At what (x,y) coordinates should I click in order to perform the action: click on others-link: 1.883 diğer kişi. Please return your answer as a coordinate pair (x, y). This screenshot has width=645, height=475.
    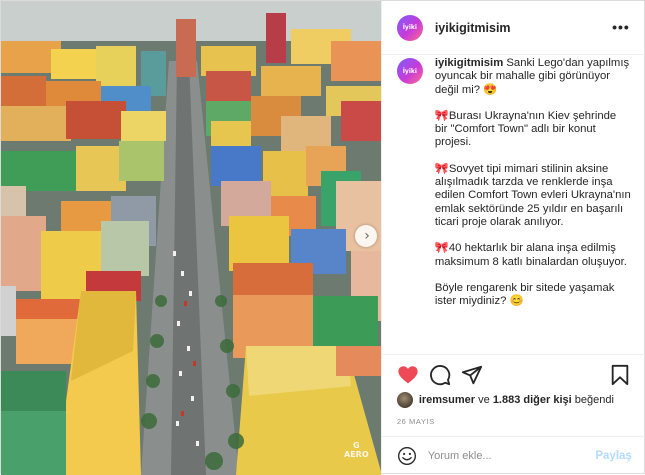
    Looking at the image, I should click on (532, 400).